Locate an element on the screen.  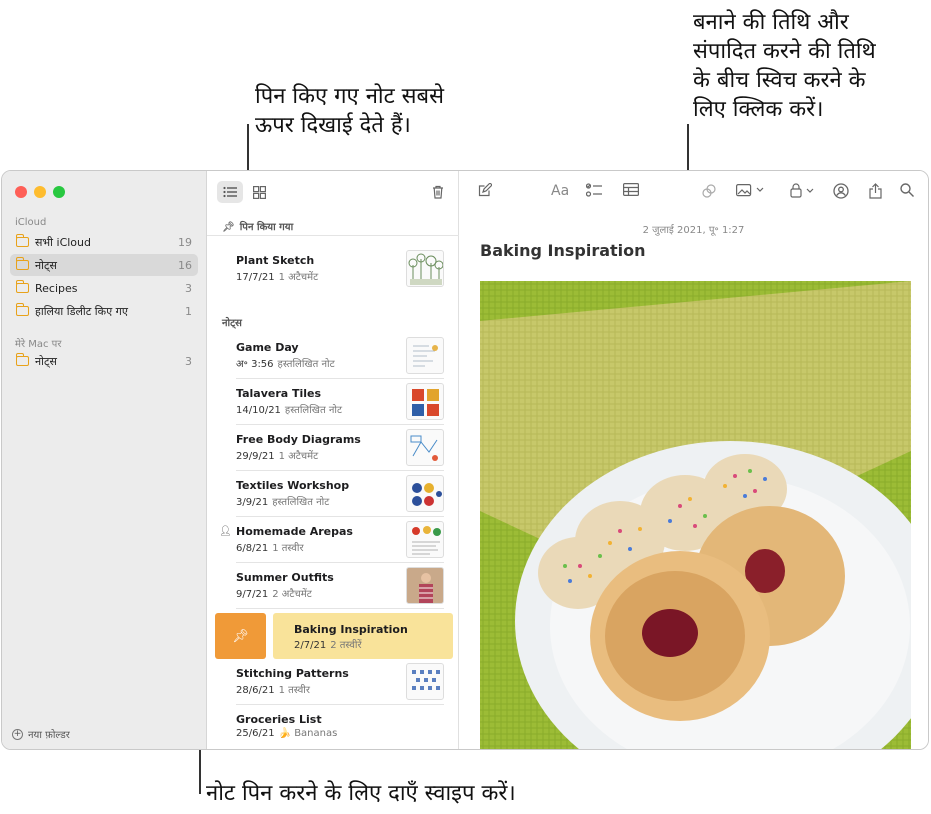
sidebar-item-notes: नोट्स 16 is located at coordinates (104, 265).